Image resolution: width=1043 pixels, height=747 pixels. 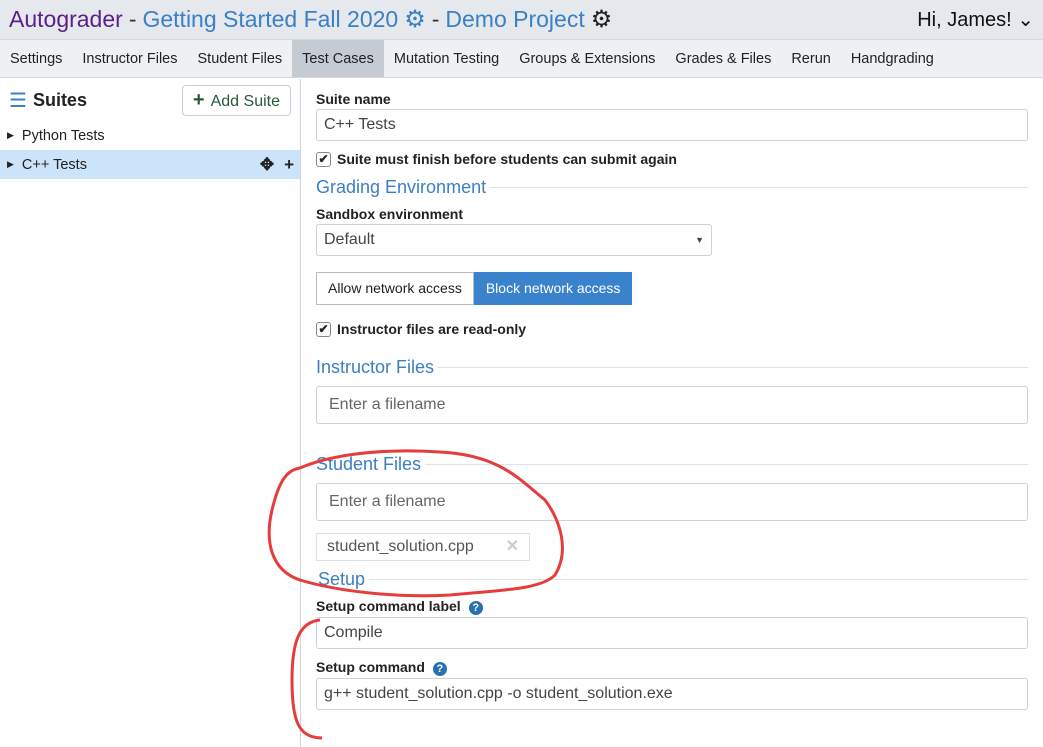 What do you see at coordinates (1025, 20) in the screenshot?
I see `chevron-down-icon: ⌄` at bounding box center [1025, 20].